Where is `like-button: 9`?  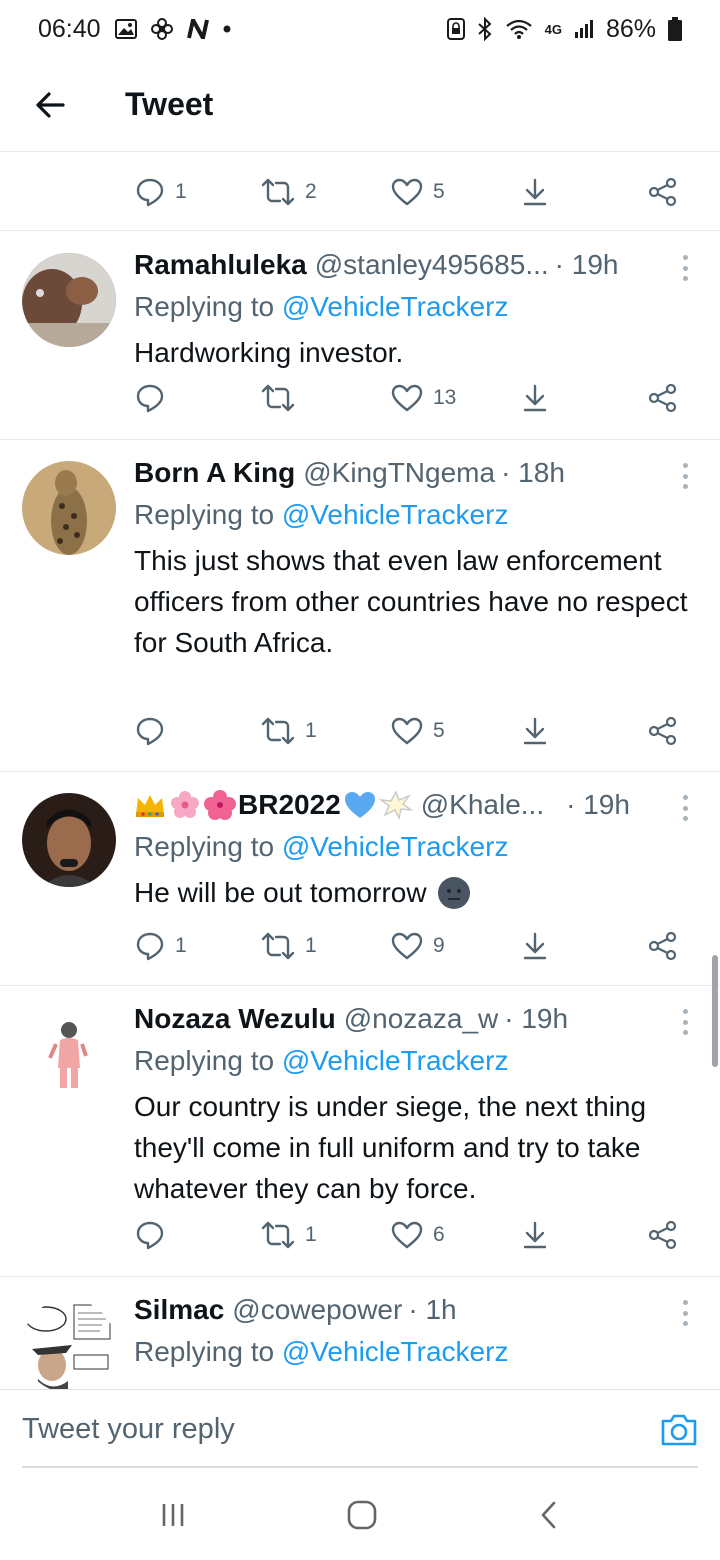
like-button: 9 is located at coordinates (418, 946).